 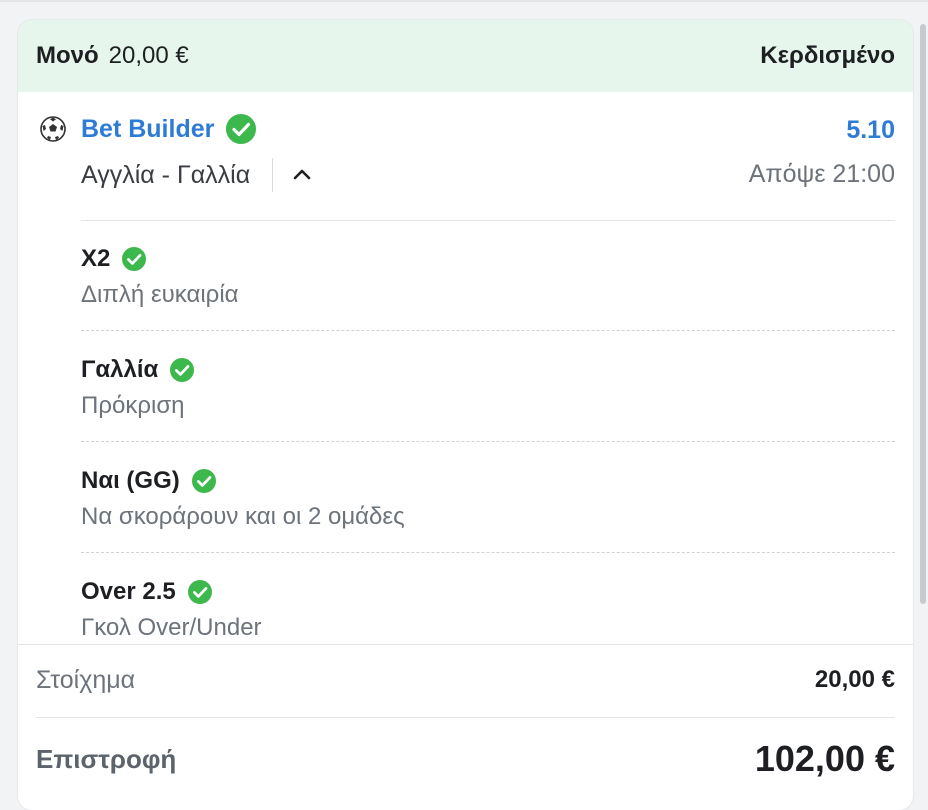 What do you see at coordinates (302, 175) in the screenshot?
I see `chevron-up-icon` at bounding box center [302, 175].